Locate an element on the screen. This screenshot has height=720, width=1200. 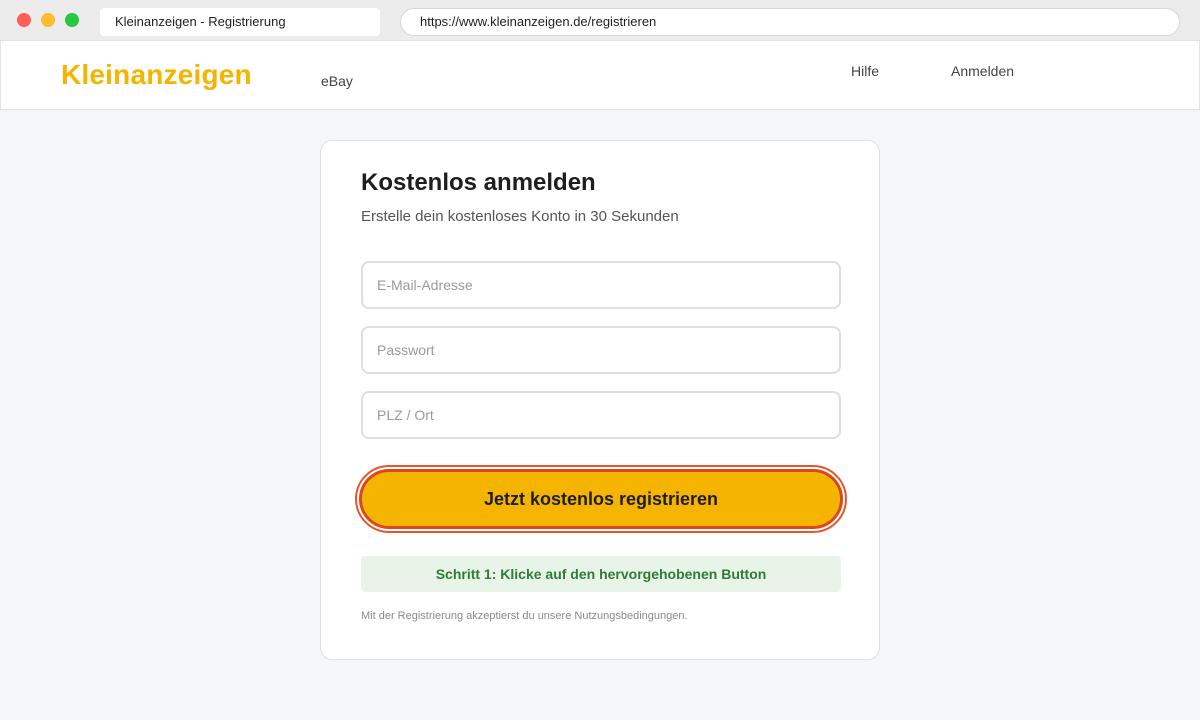
location-field is located at coordinates (601, 415).